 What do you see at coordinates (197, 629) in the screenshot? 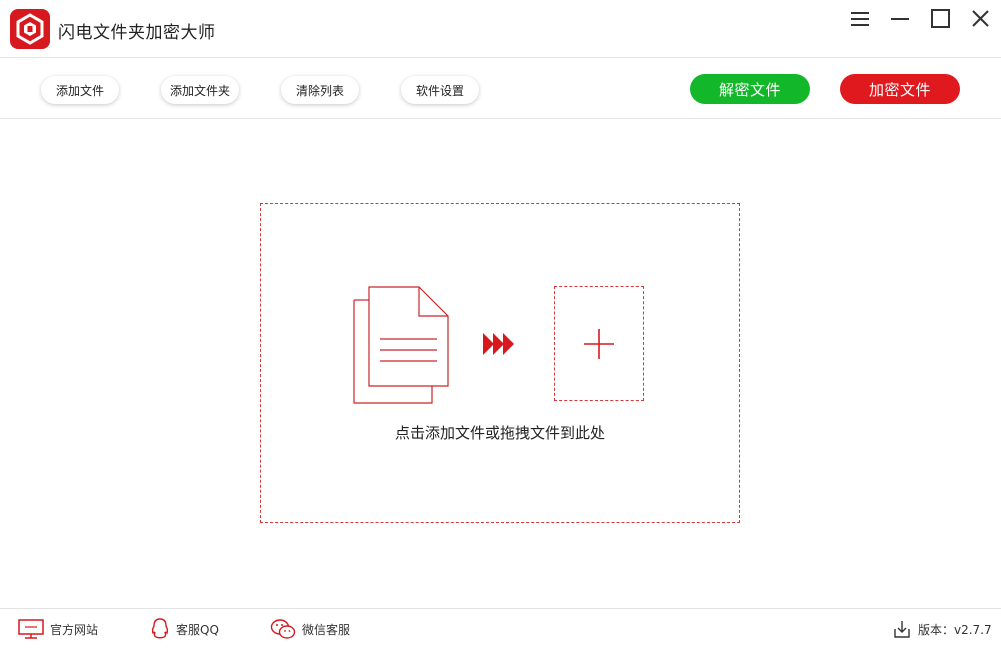
I see `qq-support-label: 客服QQ` at bounding box center [197, 629].